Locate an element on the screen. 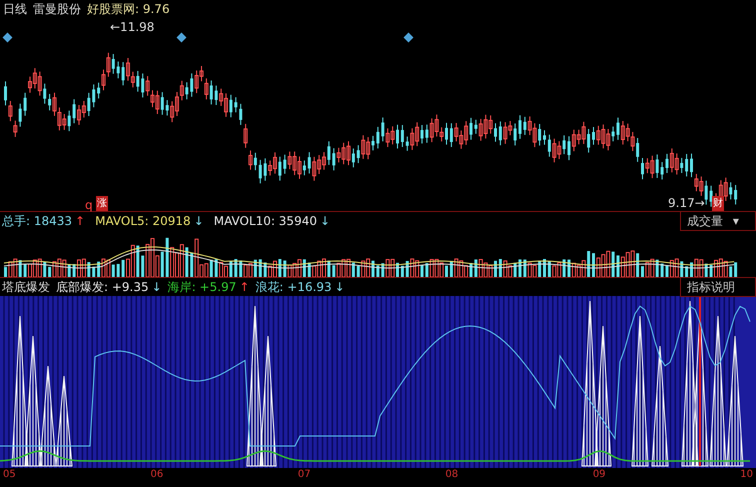  volume-reading: 总手: 18433 is located at coordinates (37, 221).